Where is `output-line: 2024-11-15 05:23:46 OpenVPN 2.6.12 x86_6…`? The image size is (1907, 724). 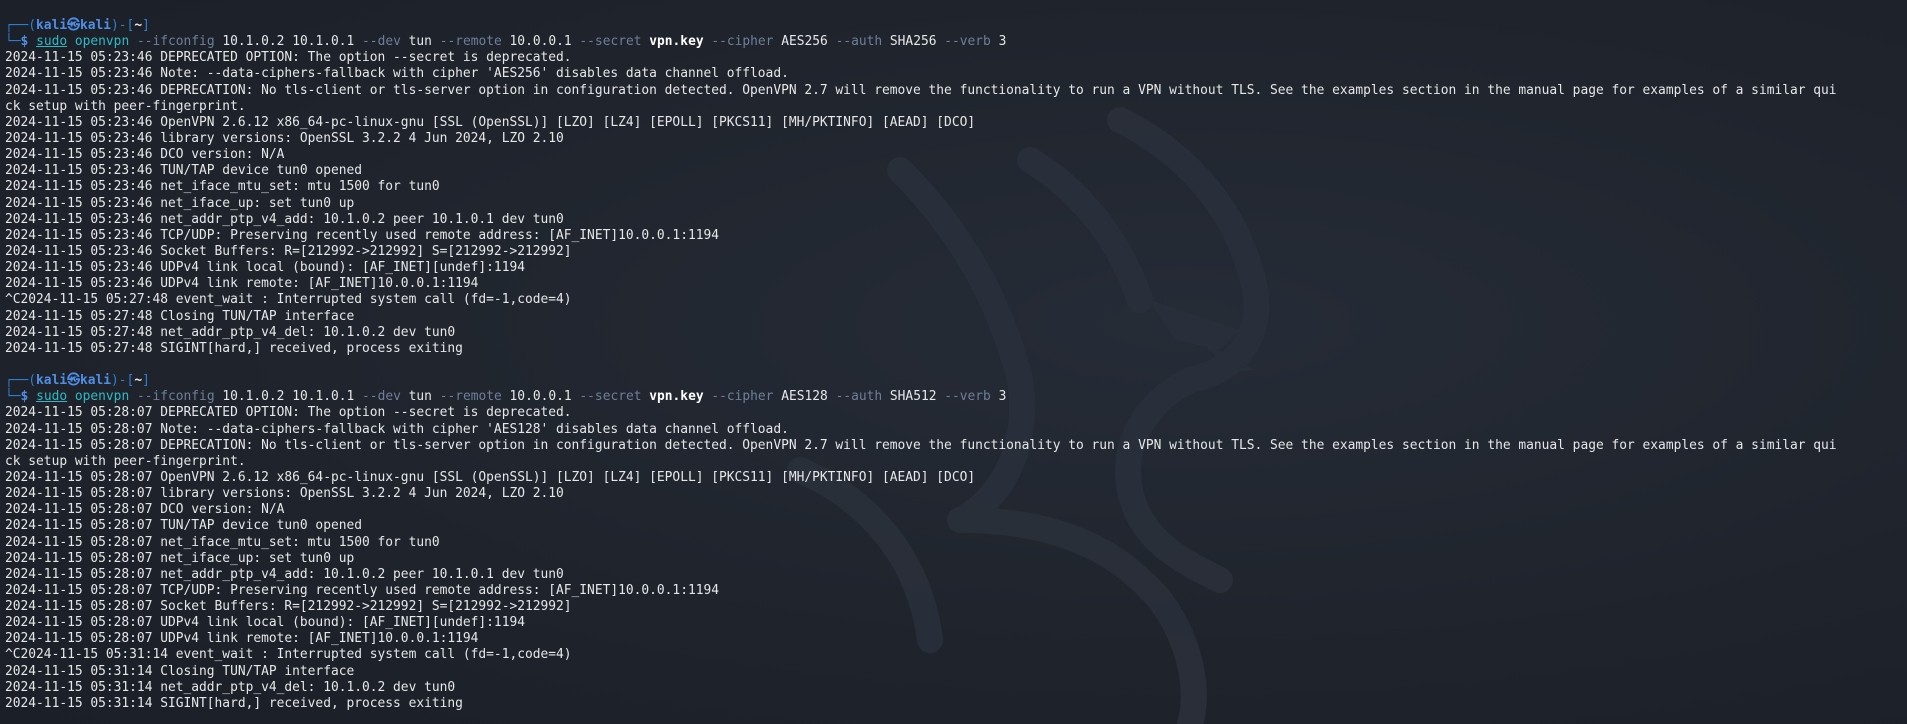
output-line: 2024-11-15 05:23:46 OpenVPN 2.6.12 x86_6… is located at coordinates (490, 122).